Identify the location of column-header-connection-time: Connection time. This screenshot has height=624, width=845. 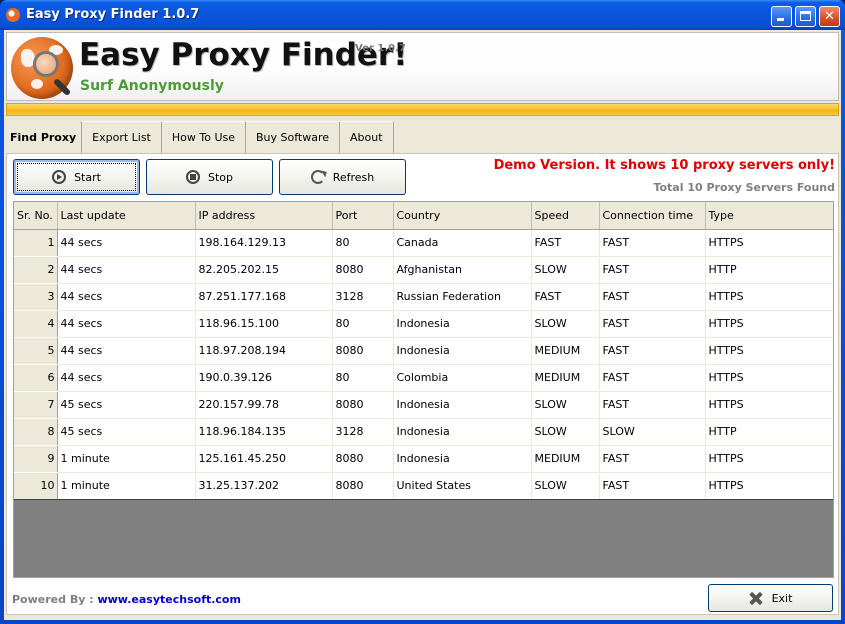
(652, 216).